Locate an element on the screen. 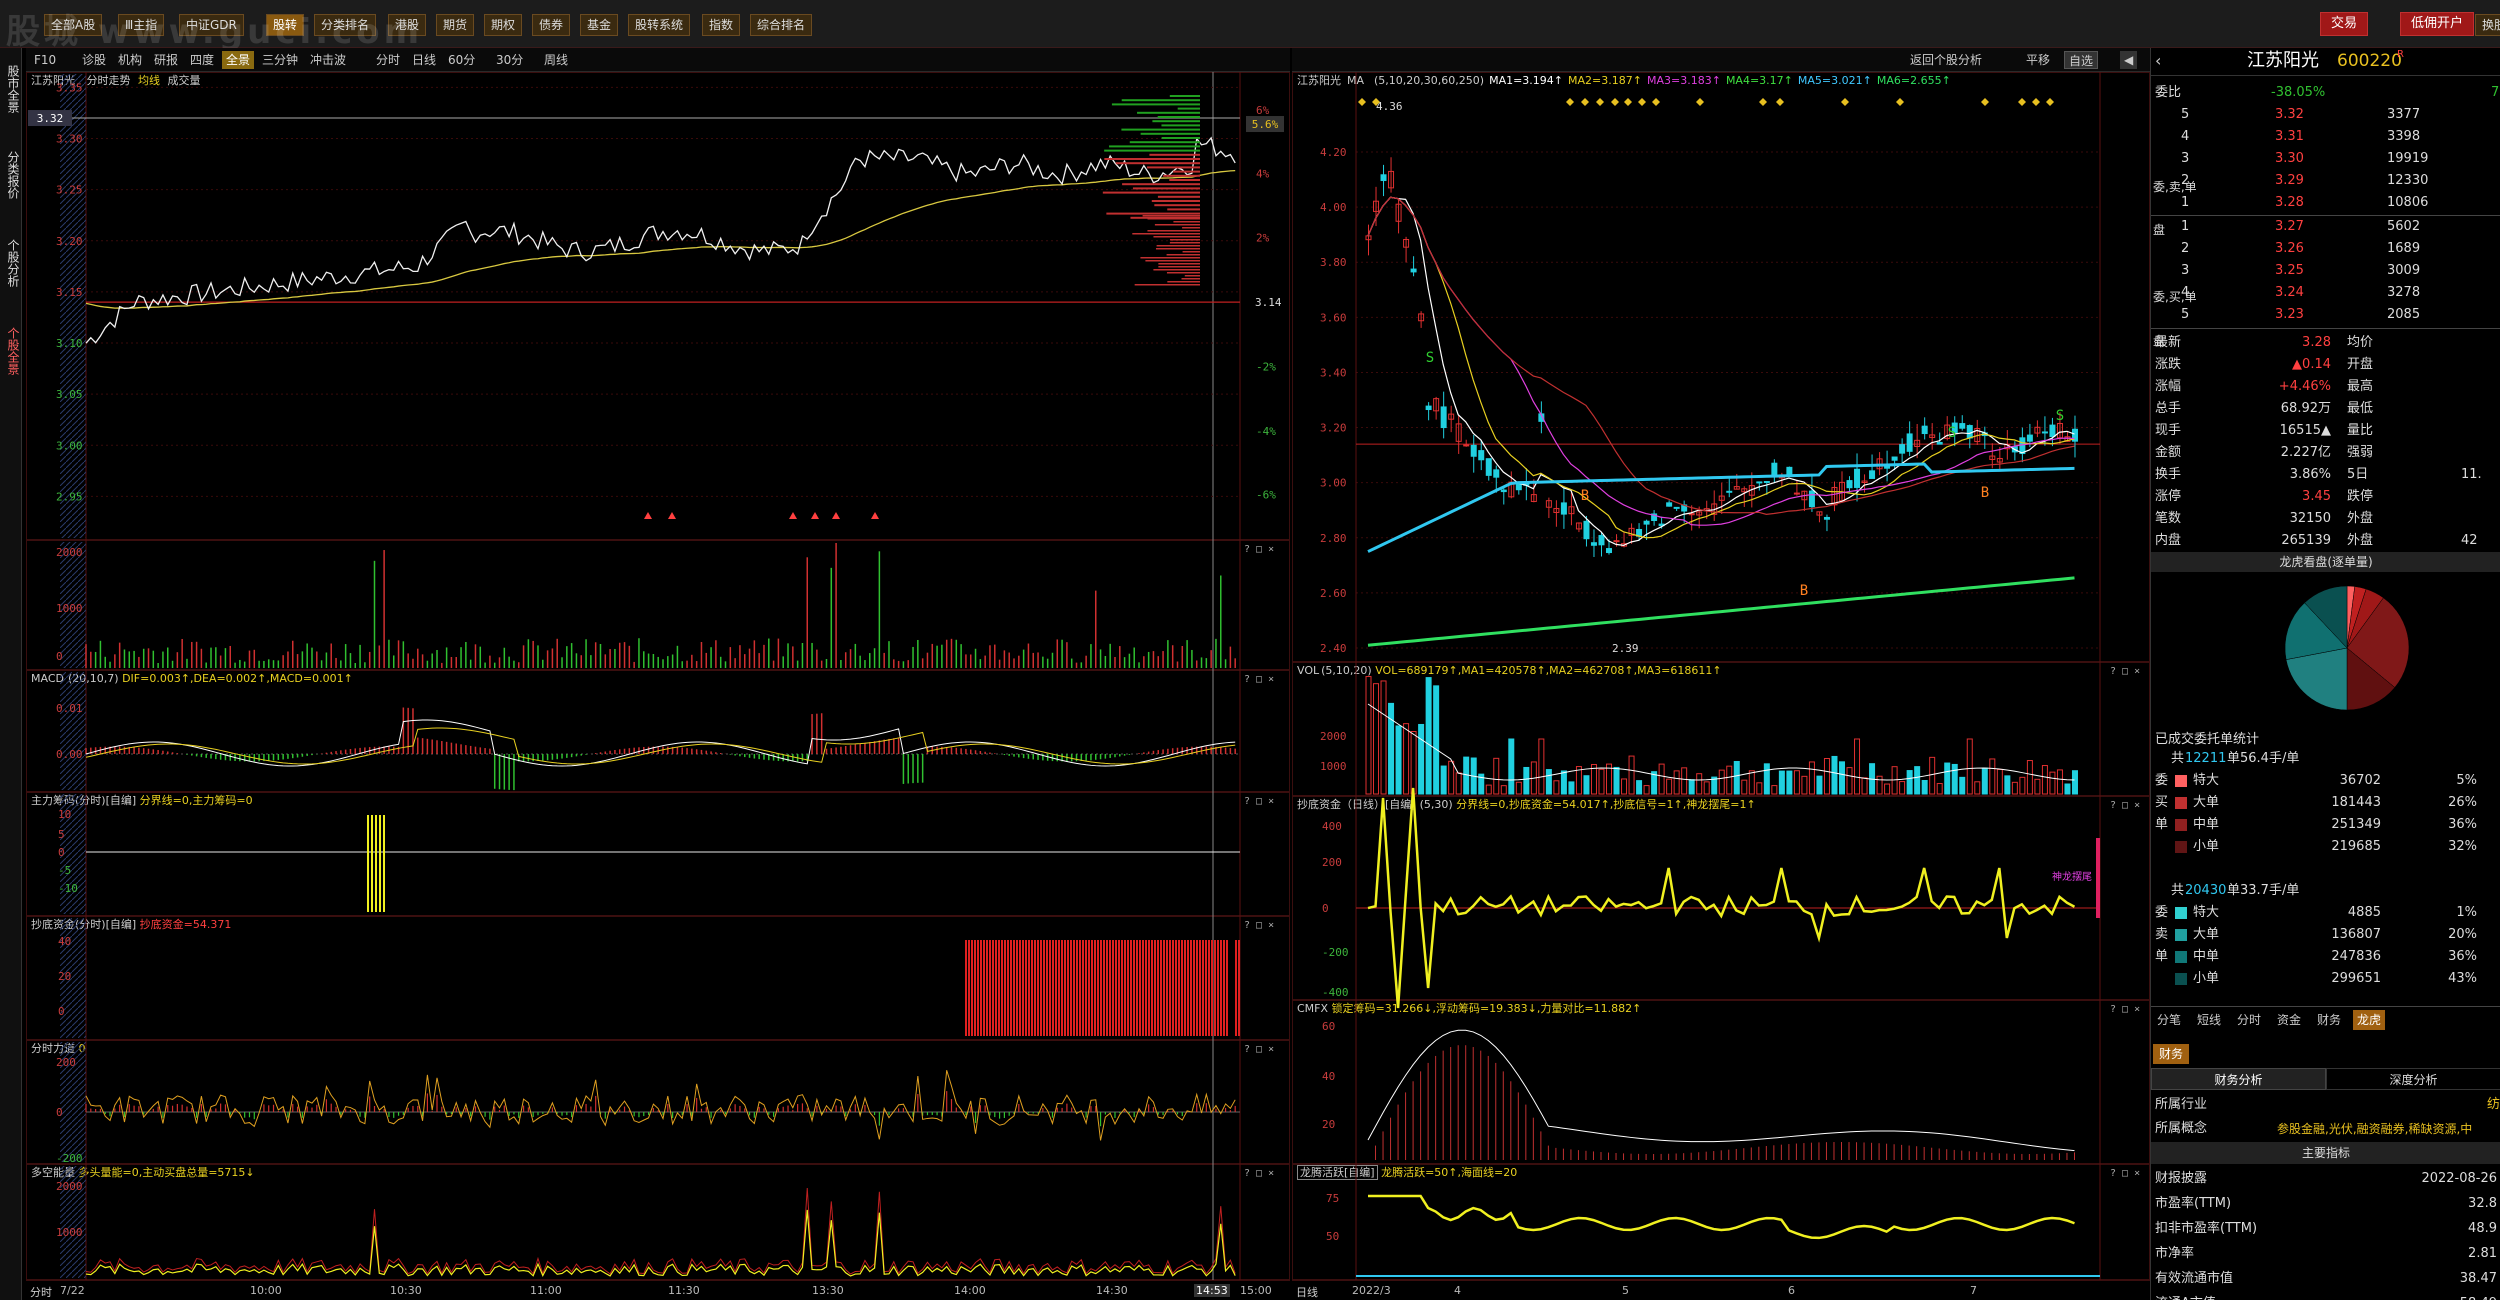 This screenshot has width=2500, height=1300. sell-level-3: 3 3.30 19919 is located at coordinates (2325, 159).